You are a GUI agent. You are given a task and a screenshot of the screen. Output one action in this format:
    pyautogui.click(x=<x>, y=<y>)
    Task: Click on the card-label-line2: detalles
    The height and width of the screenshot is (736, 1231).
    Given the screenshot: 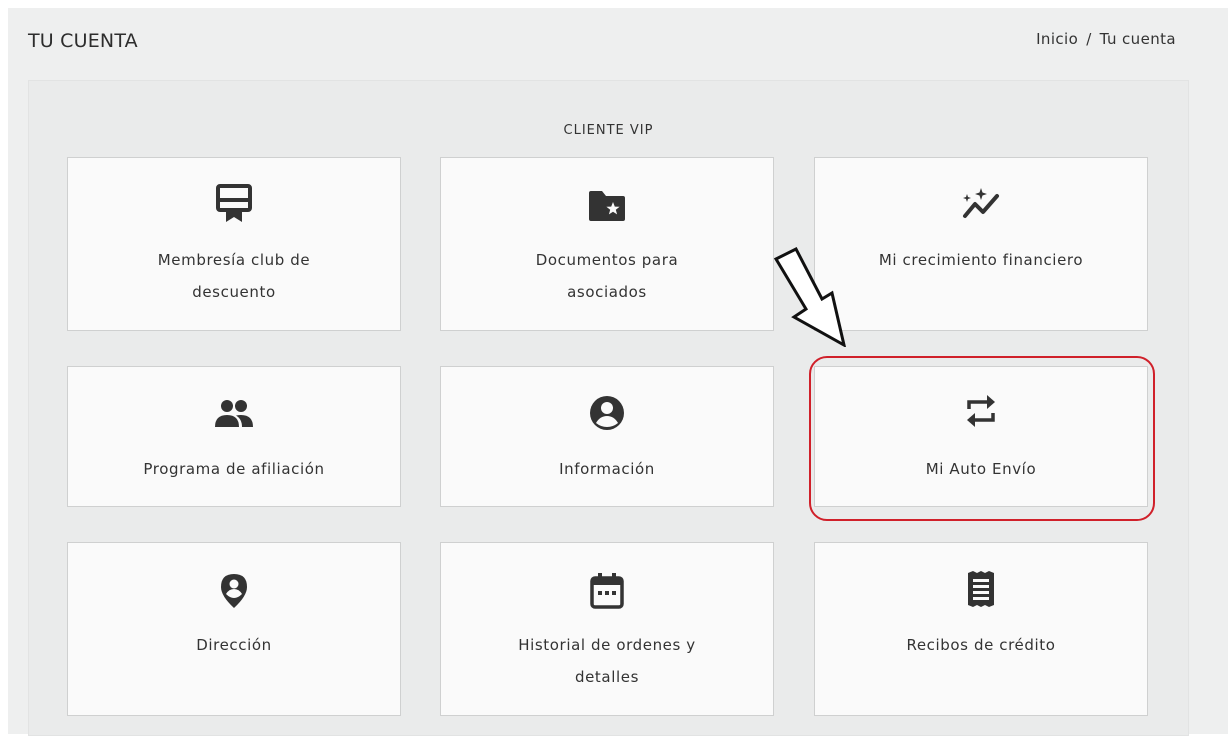 What is the action you would take?
    pyautogui.click(x=606, y=677)
    